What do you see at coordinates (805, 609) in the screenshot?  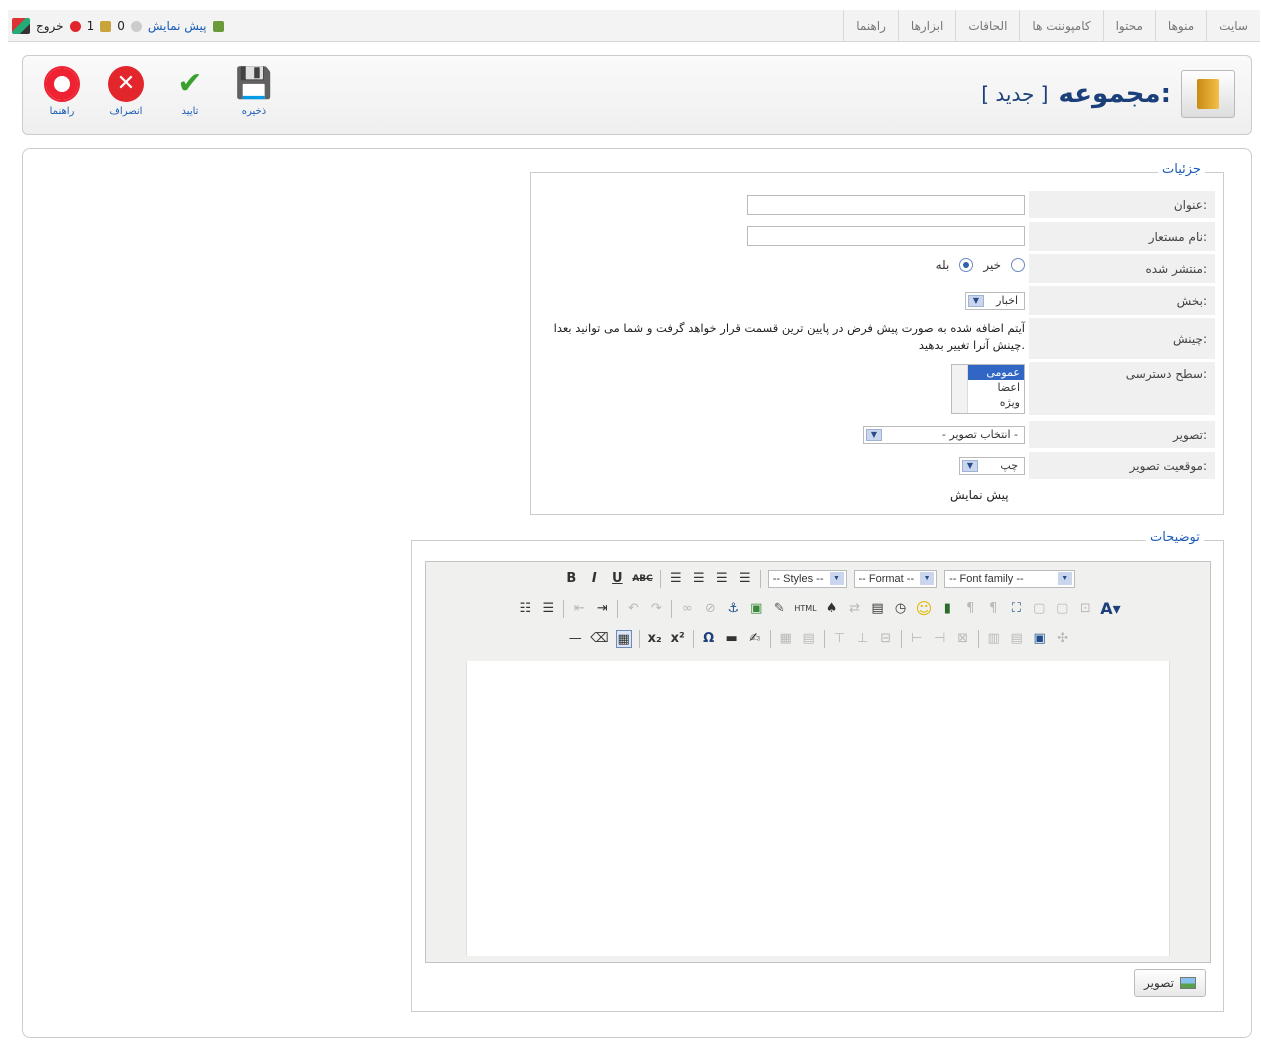 I see `html-source-icon: HTML` at bounding box center [805, 609].